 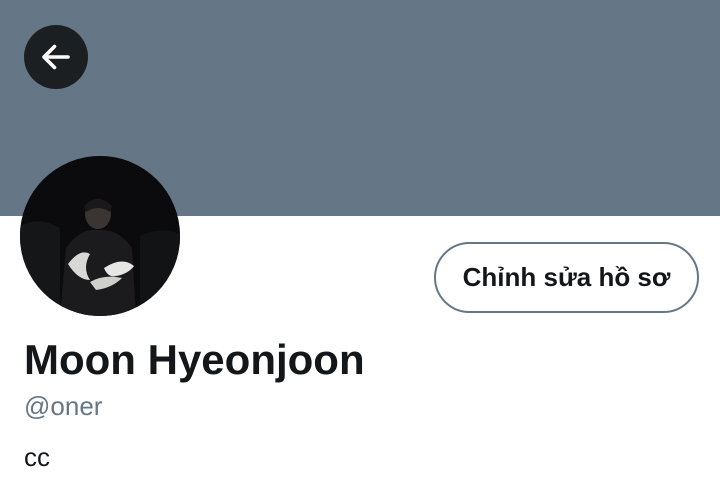 What do you see at coordinates (566, 277) in the screenshot?
I see `edit-profile-button: Chỉnh sửa hồ sơ` at bounding box center [566, 277].